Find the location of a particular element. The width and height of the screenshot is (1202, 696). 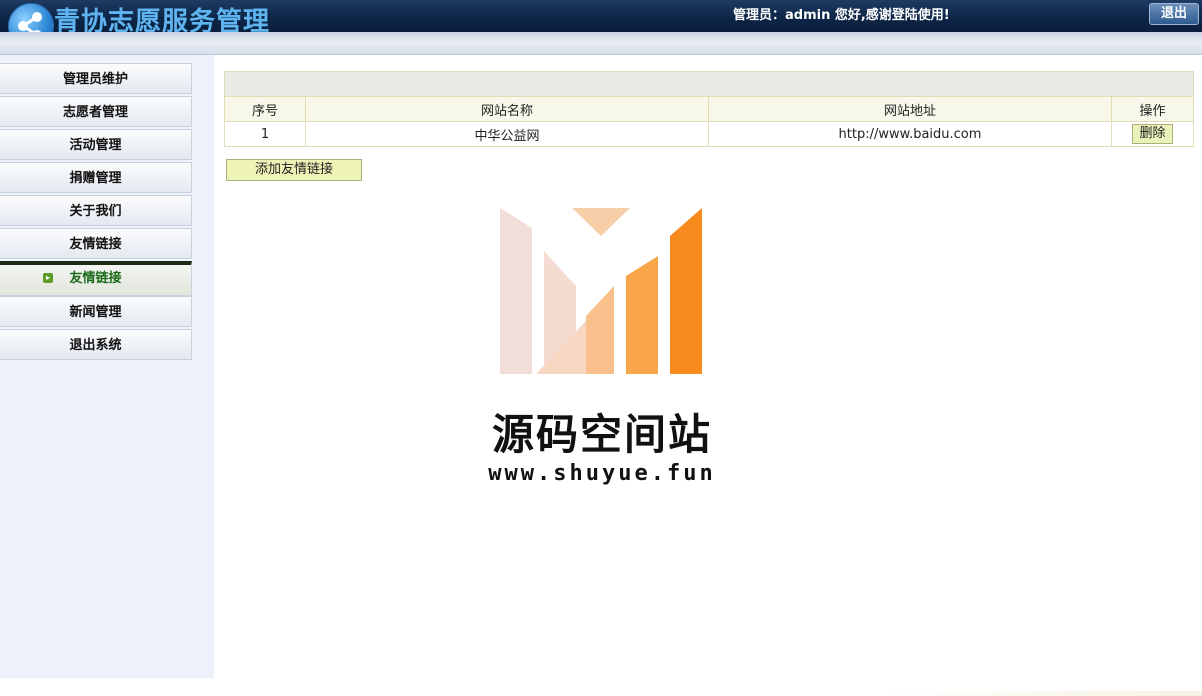

sidebar-item-label: 管理员维护 is located at coordinates (95, 79).